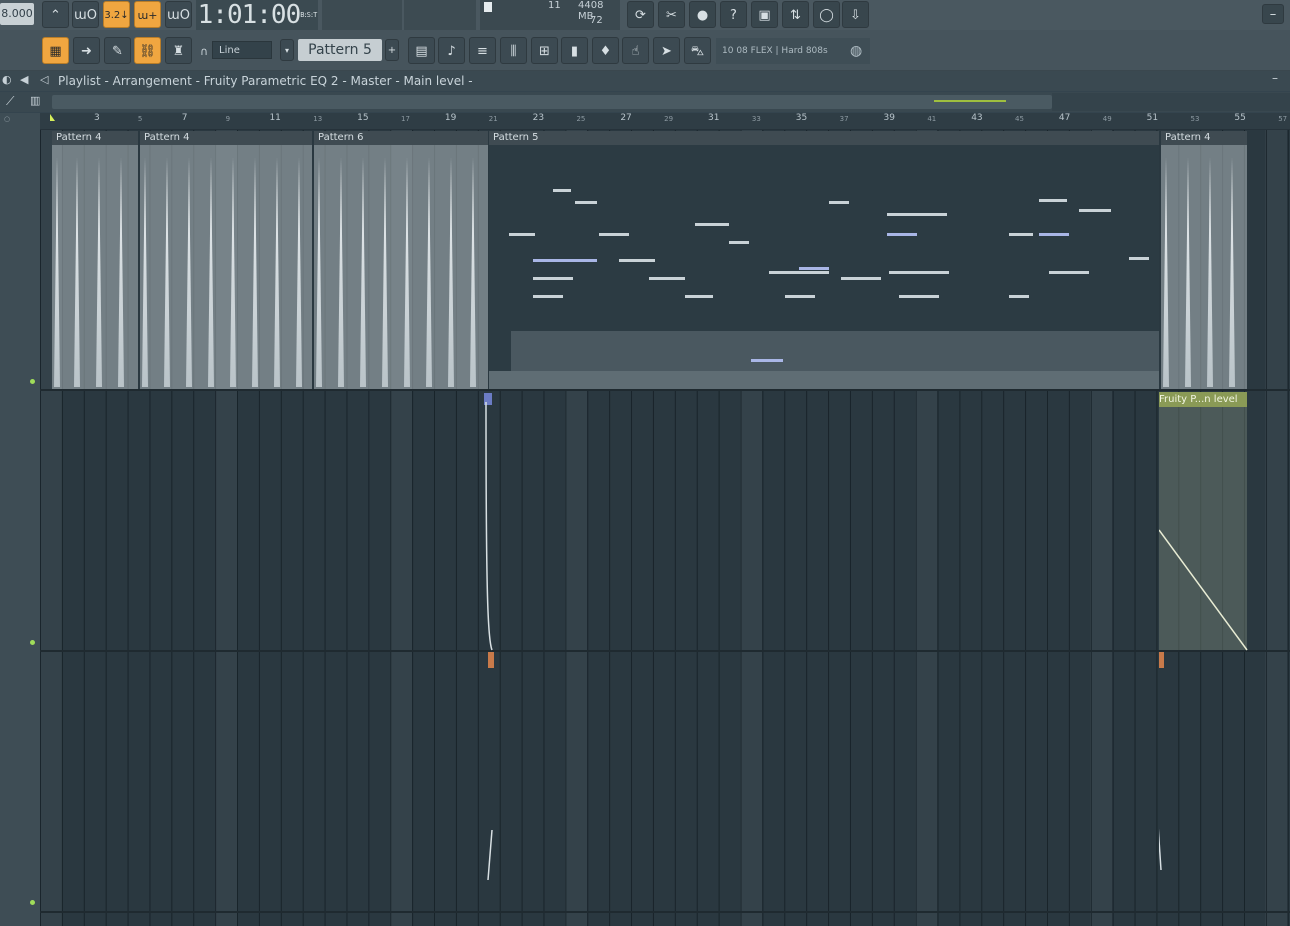  What do you see at coordinates (856, 51) in the screenshot?
I see `globe-icon: ◍` at bounding box center [856, 51].